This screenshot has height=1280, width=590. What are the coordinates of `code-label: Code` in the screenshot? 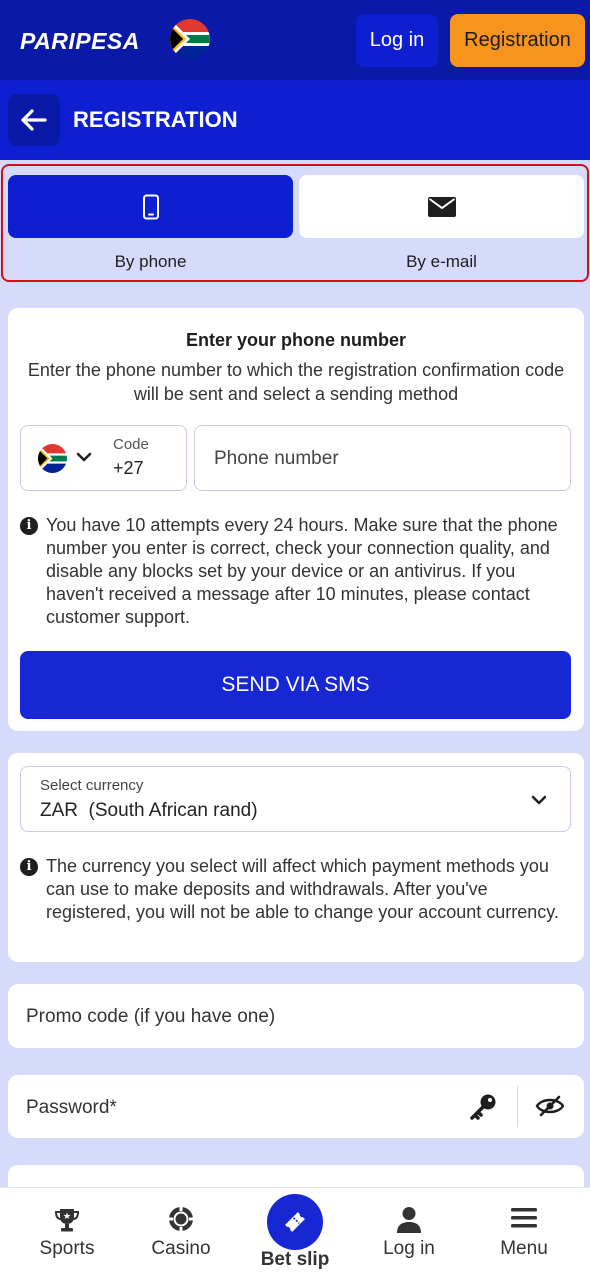 It's located at (131, 444).